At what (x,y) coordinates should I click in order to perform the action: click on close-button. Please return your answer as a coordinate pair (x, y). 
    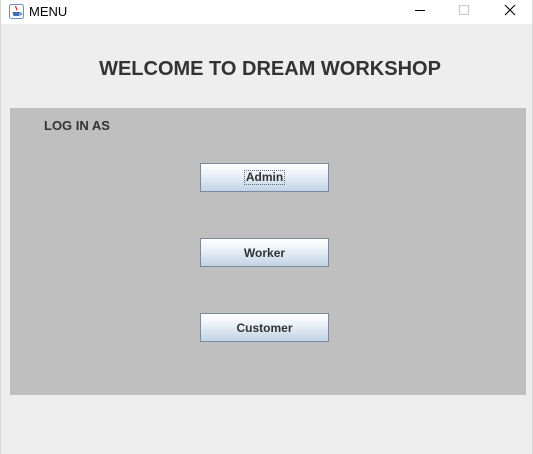
    Looking at the image, I should click on (510, 12).